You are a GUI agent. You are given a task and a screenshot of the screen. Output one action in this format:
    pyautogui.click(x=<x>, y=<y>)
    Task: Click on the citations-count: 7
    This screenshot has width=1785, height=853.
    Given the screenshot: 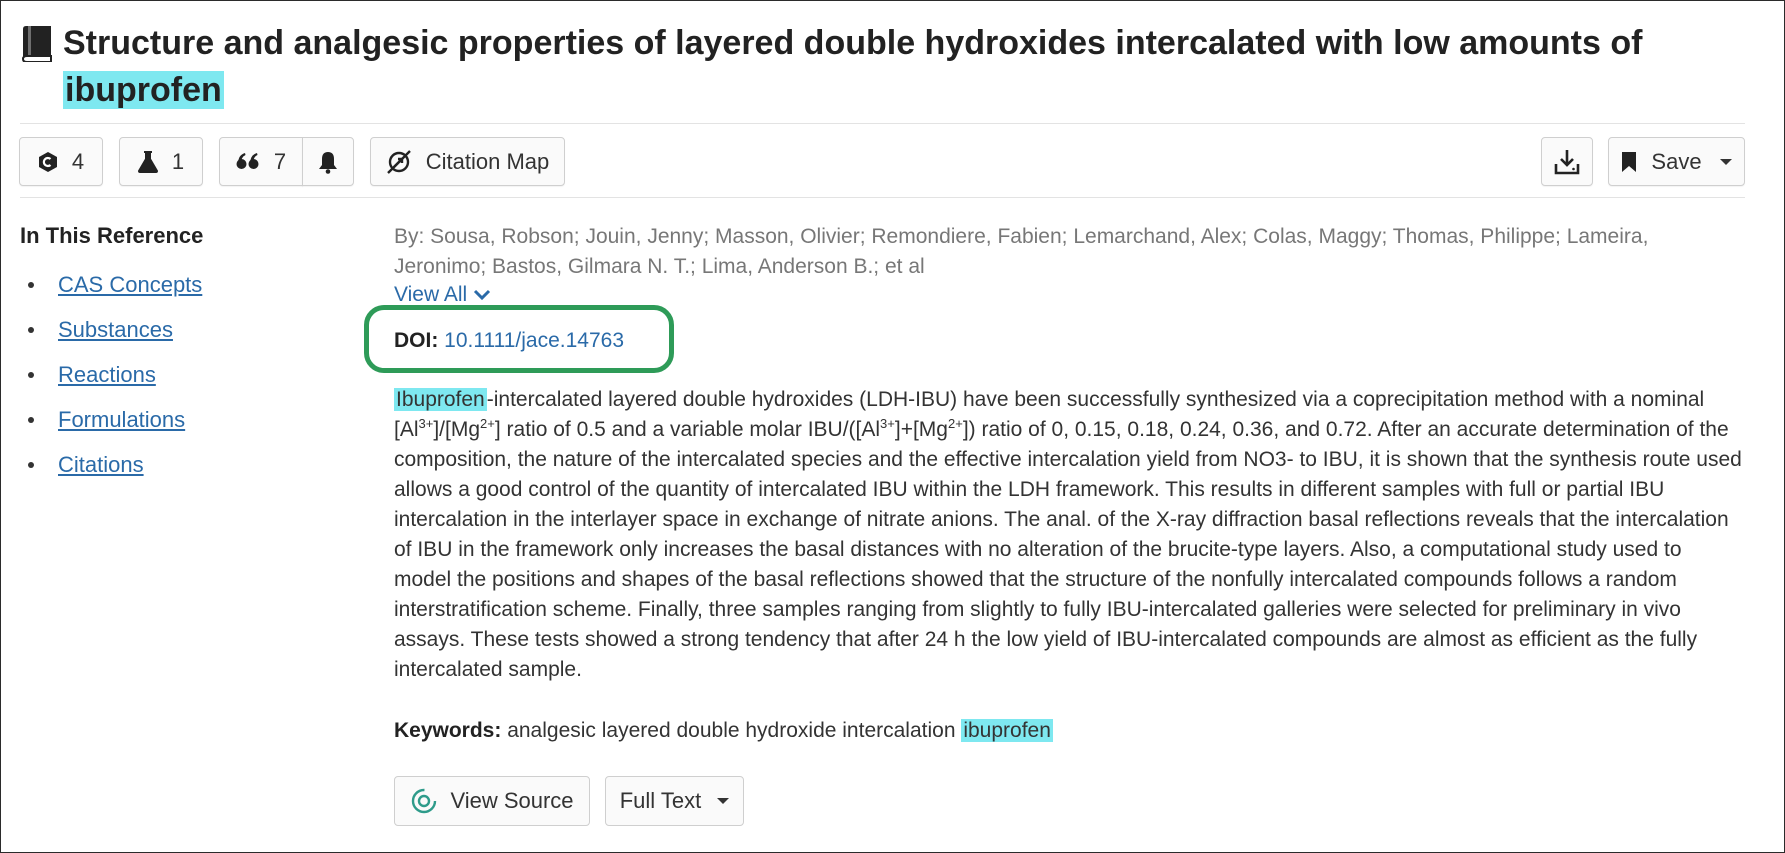 What is the action you would take?
    pyautogui.click(x=280, y=161)
    